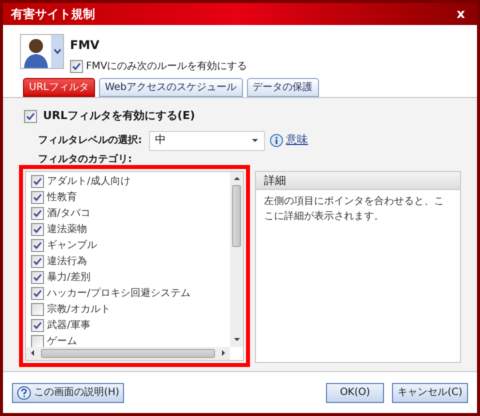 This screenshot has height=416, width=480. I want to click on user-name: FMV, so click(85, 45).